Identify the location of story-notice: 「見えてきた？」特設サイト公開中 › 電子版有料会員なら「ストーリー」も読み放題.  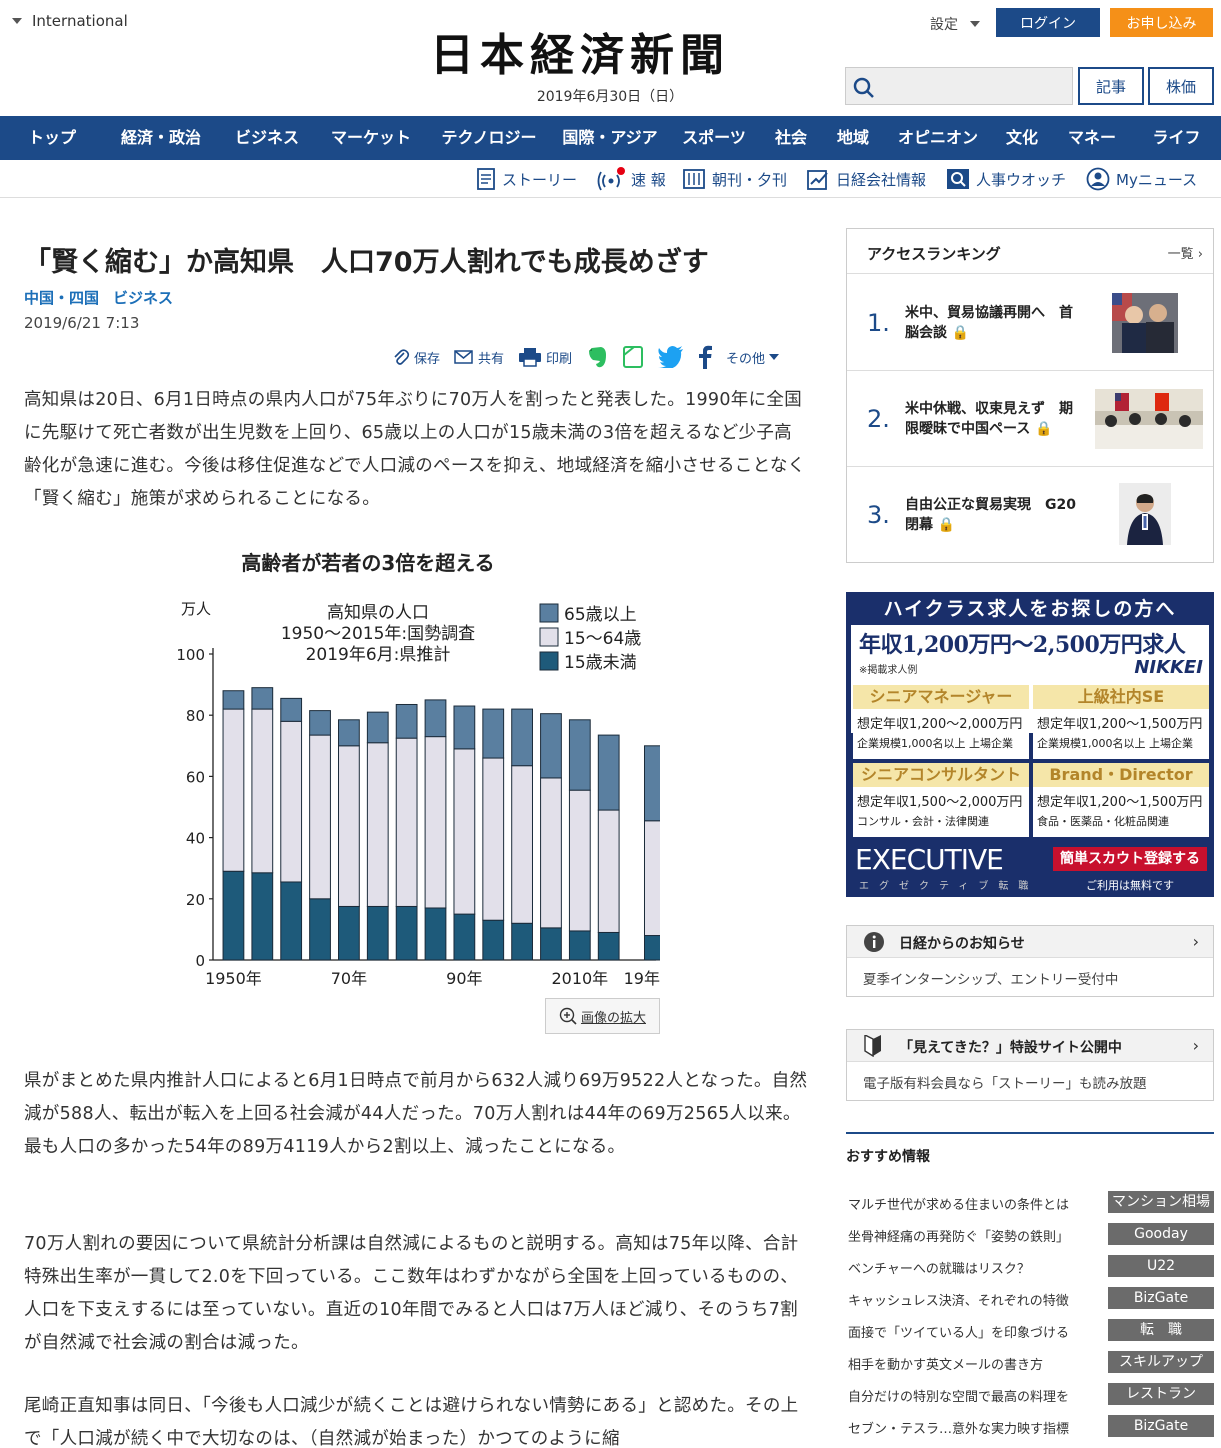
(1030, 1065).